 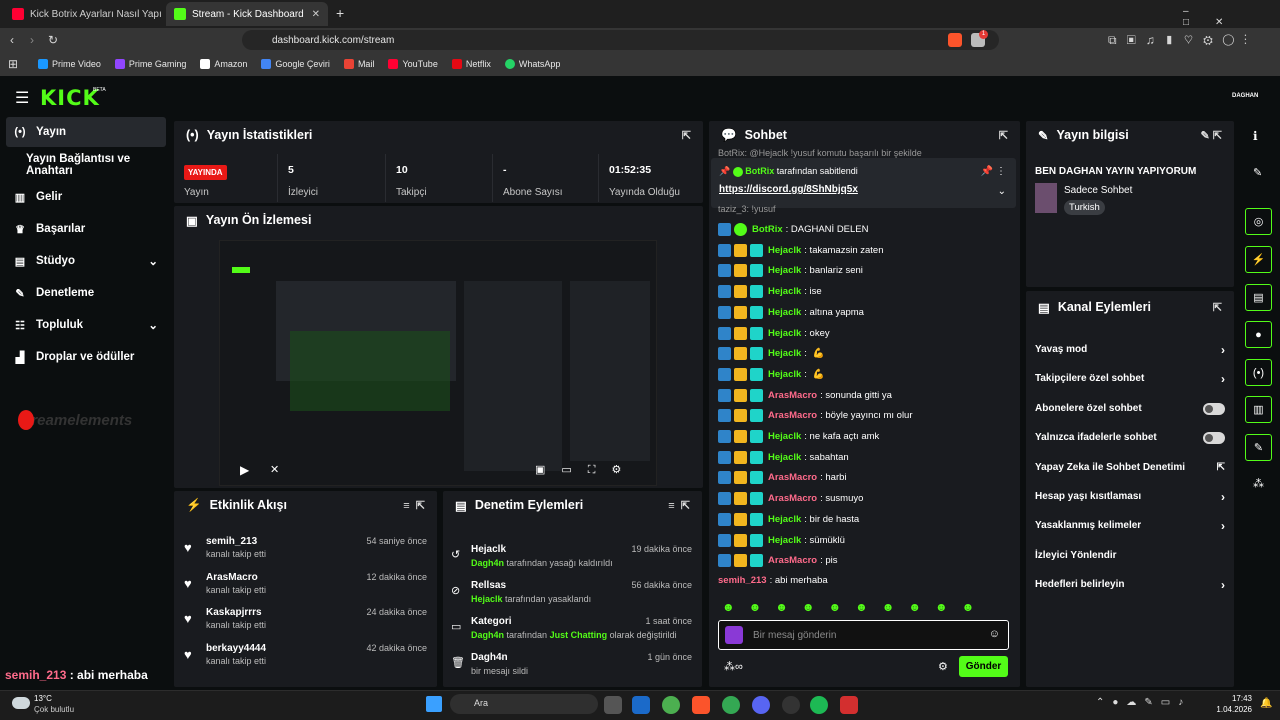 I want to click on play-icon: ▶, so click(x=244, y=470).